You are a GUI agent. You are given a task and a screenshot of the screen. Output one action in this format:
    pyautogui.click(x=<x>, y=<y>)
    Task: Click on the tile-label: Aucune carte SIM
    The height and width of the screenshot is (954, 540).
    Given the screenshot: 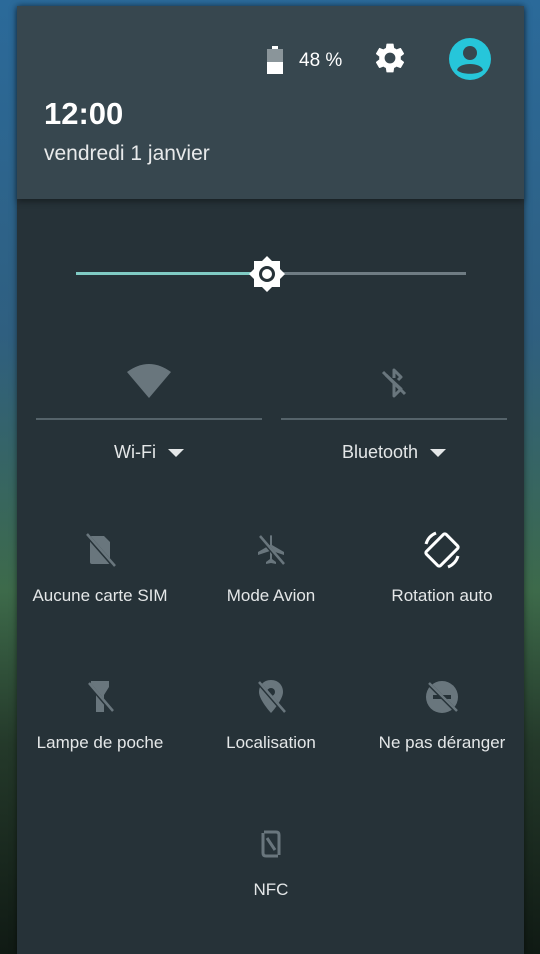 What is the action you would take?
    pyautogui.click(x=100, y=595)
    